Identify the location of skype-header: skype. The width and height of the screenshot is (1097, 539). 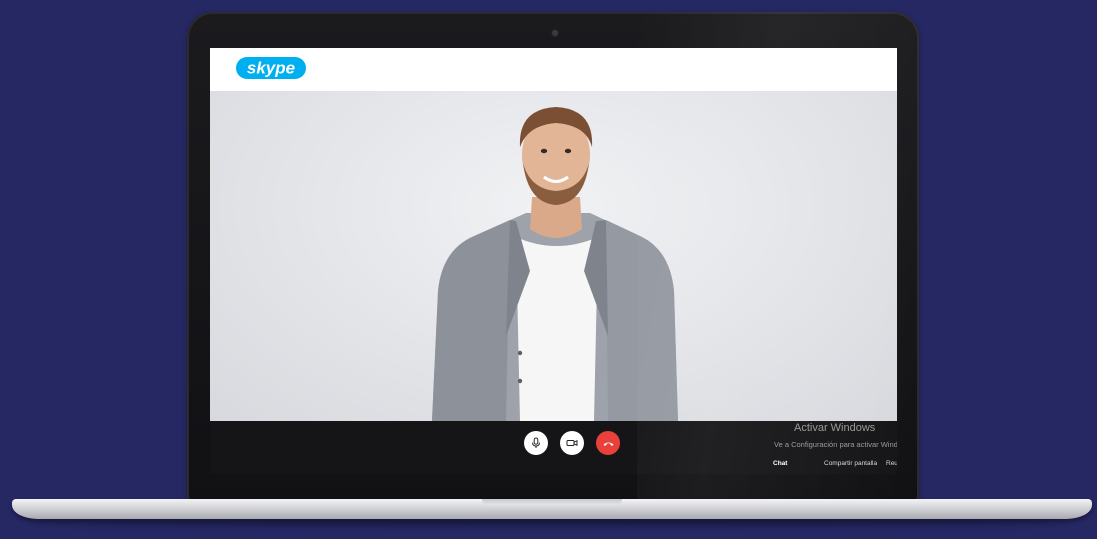
(553, 70).